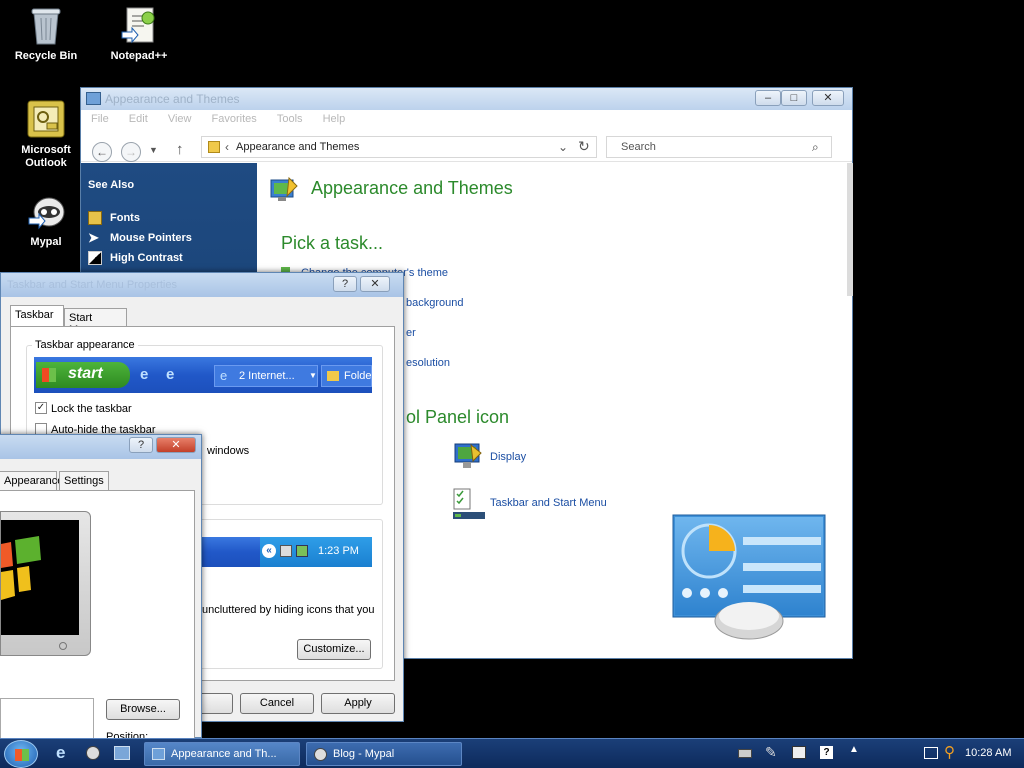  Describe the element at coordinates (384, 754) in the screenshot. I see `taskbar-button-blog-mypal: Blog - Mypal` at that location.